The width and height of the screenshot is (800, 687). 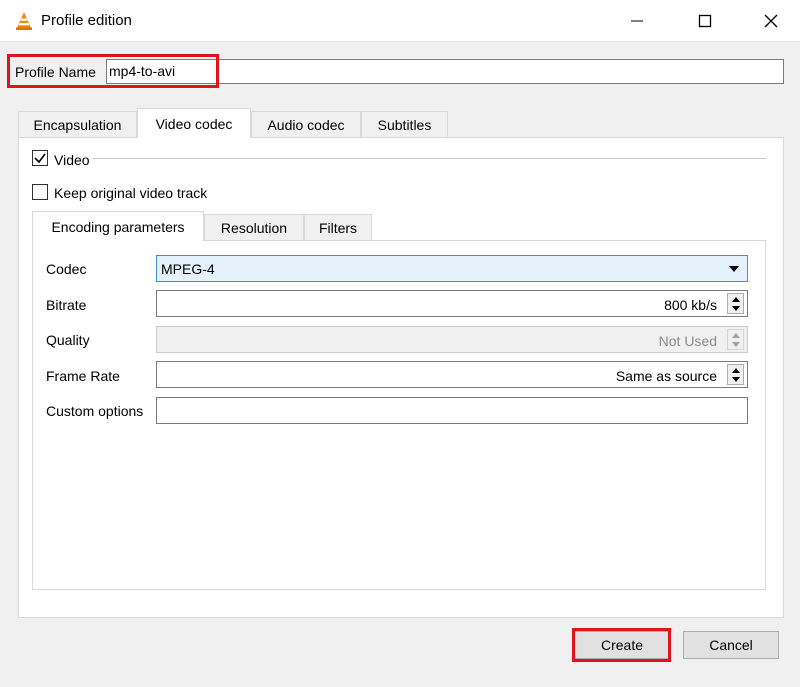 I want to click on tab-audio-codec: Audio codec, so click(x=306, y=124).